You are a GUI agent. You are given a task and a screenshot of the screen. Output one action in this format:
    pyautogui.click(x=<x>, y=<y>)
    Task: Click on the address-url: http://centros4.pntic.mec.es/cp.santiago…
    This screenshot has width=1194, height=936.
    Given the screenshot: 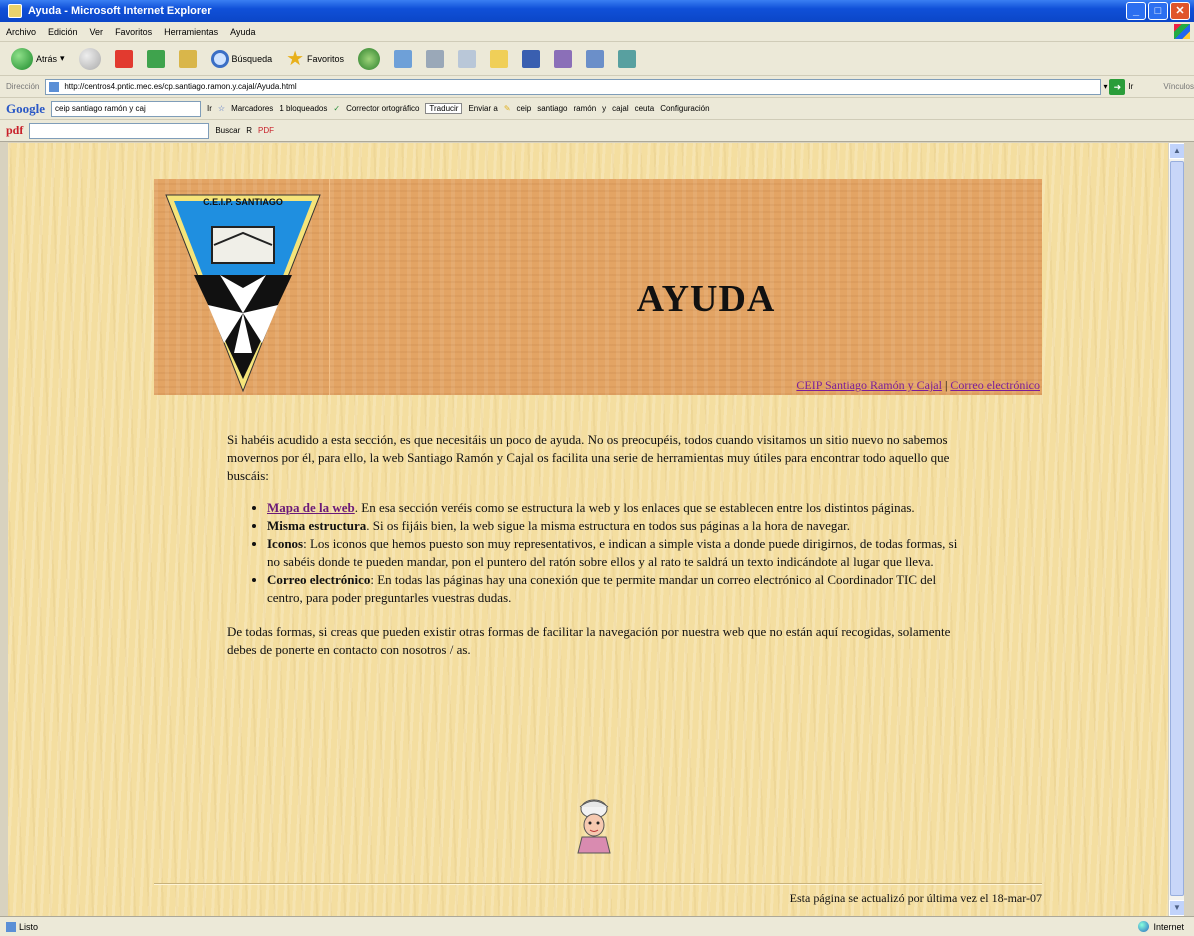 What is the action you would take?
    pyautogui.click(x=180, y=86)
    